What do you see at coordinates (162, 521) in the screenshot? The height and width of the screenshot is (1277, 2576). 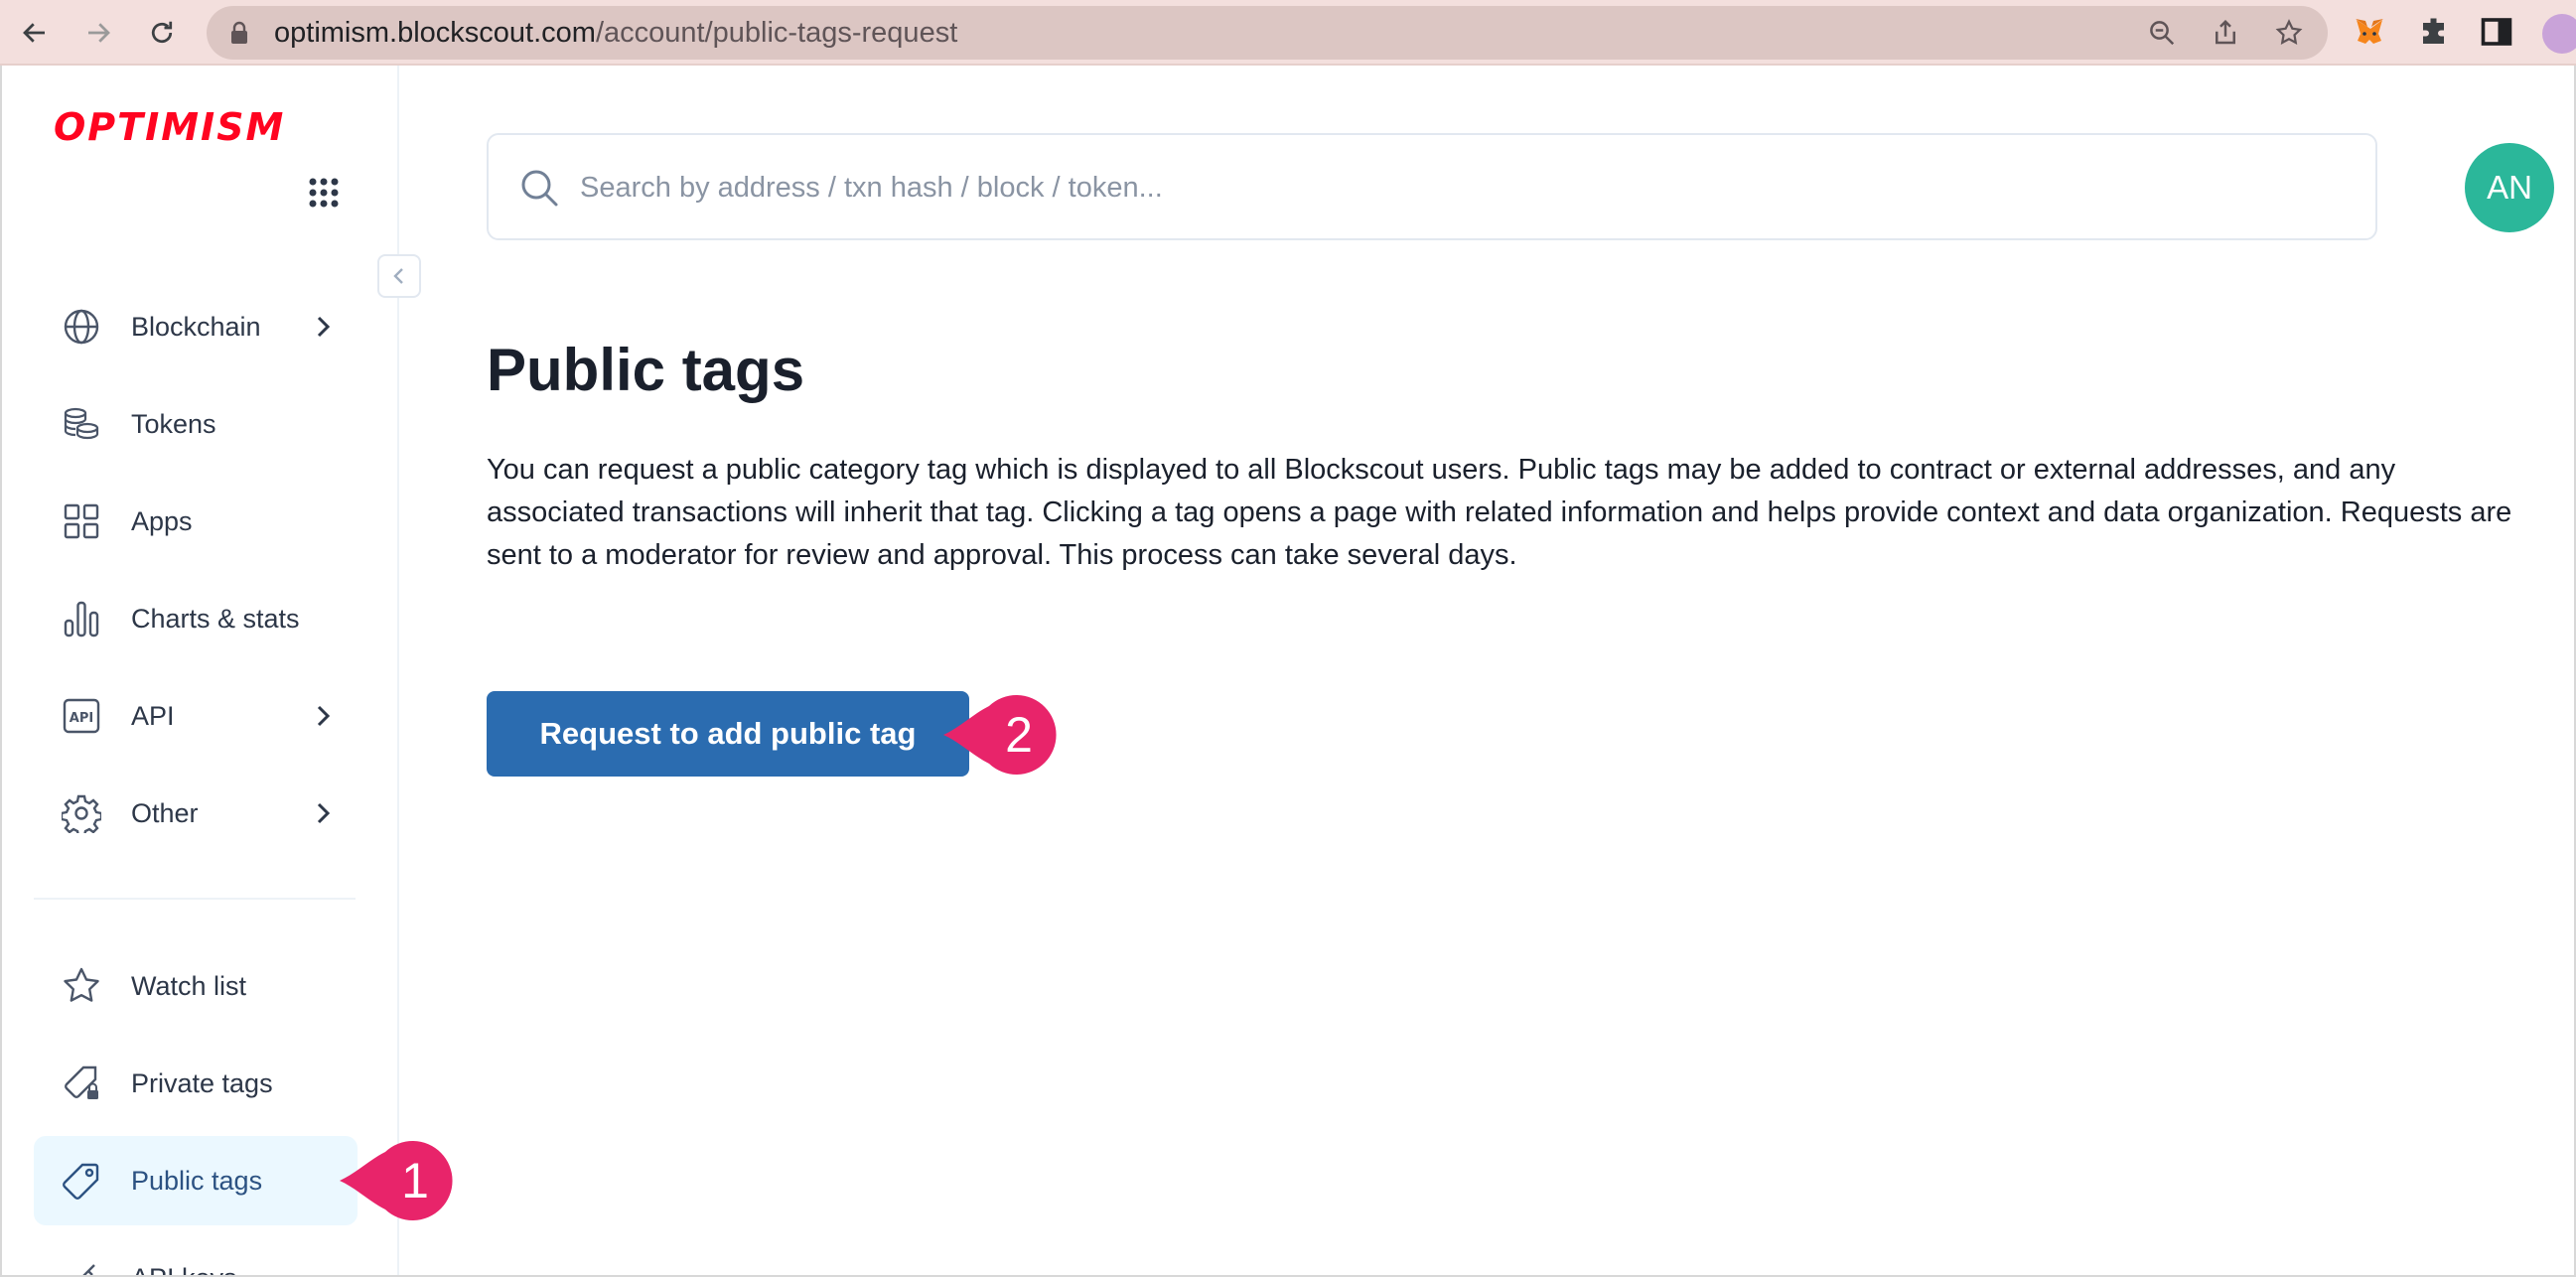 I see `sidebar-item-label: Apps` at bounding box center [162, 521].